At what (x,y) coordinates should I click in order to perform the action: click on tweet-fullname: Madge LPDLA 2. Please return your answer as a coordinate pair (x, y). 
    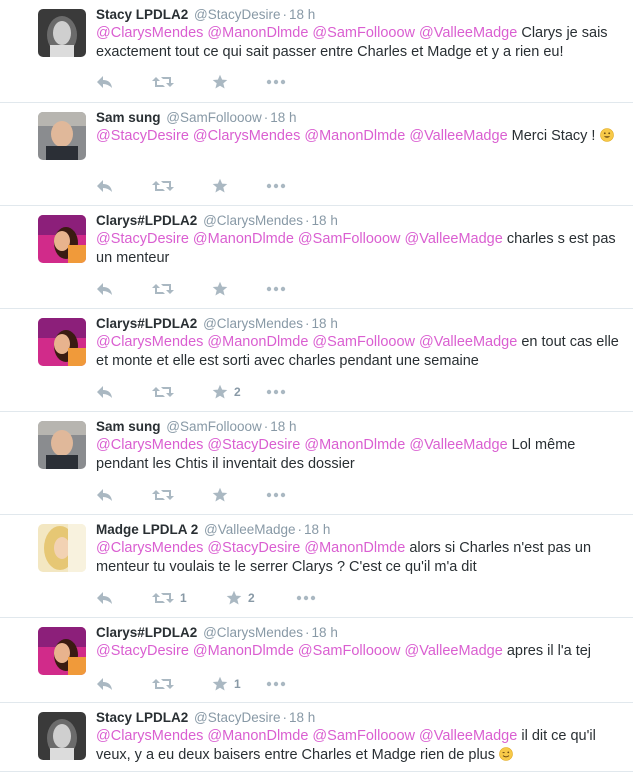
    Looking at the image, I should click on (147, 529).